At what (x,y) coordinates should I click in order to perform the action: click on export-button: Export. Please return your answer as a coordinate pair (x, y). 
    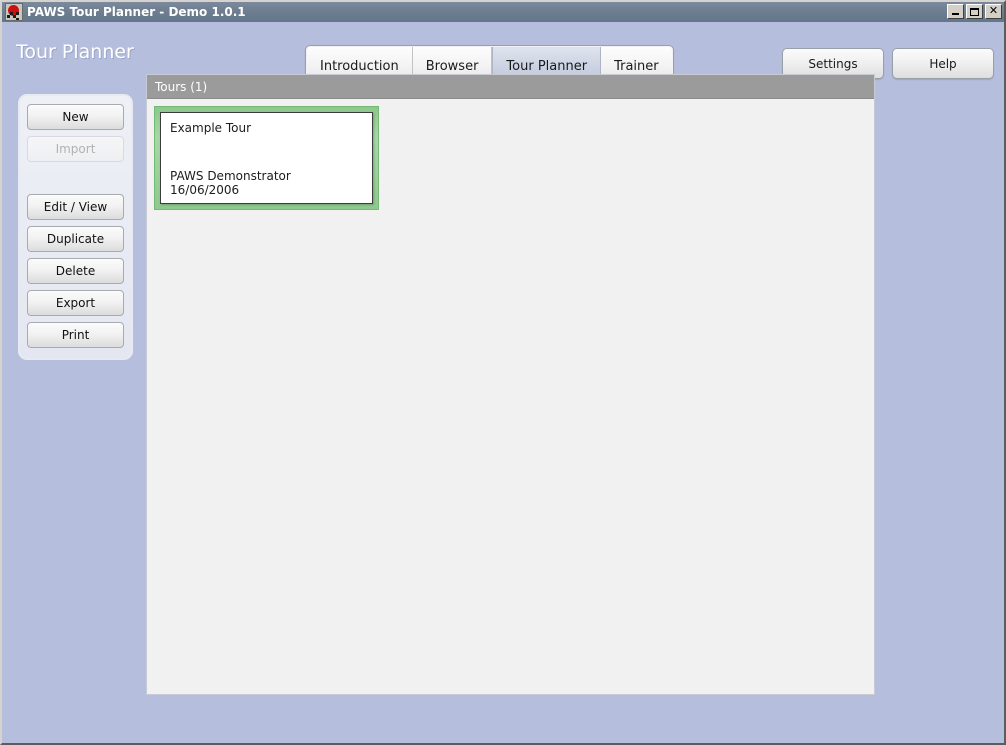
    Looking at the image, I should click on (75, 303).